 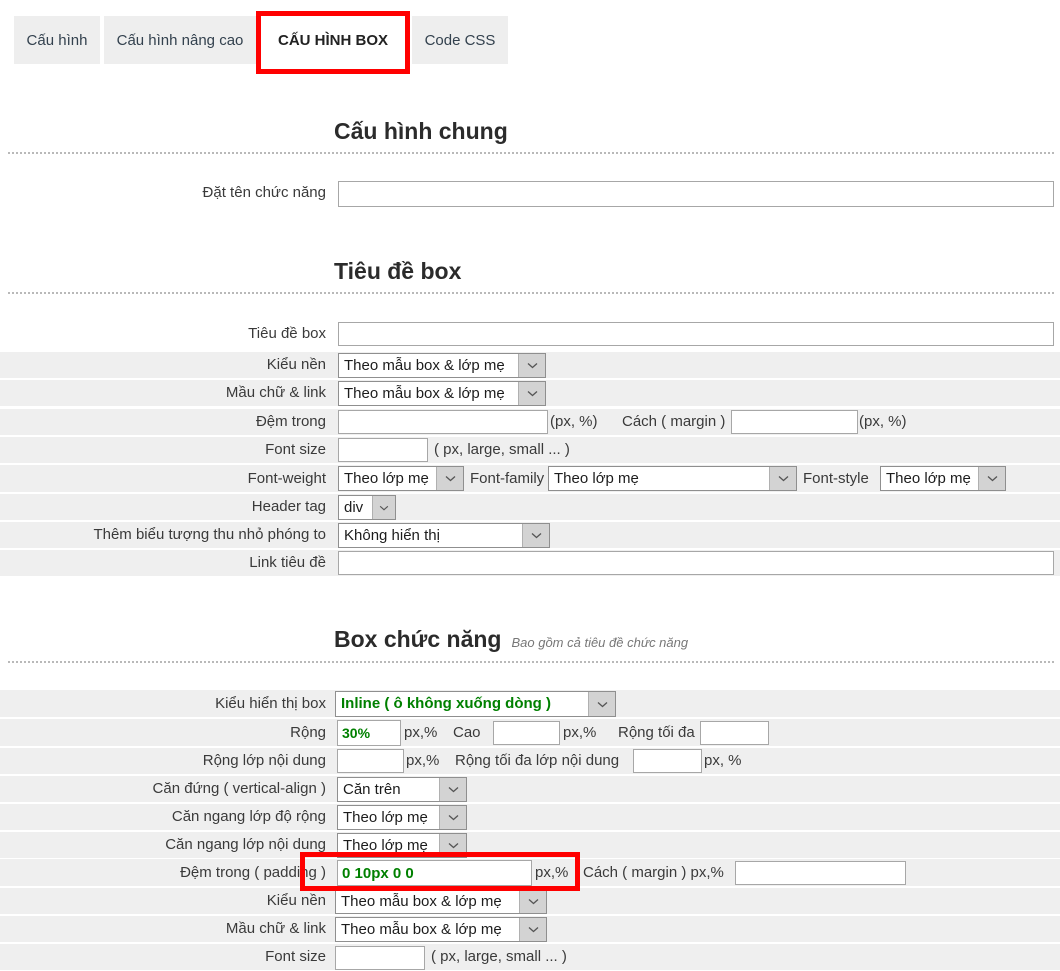 I want to click on label-valign: Căn đứng ( vertical-align ), so click(x=239, y=788).